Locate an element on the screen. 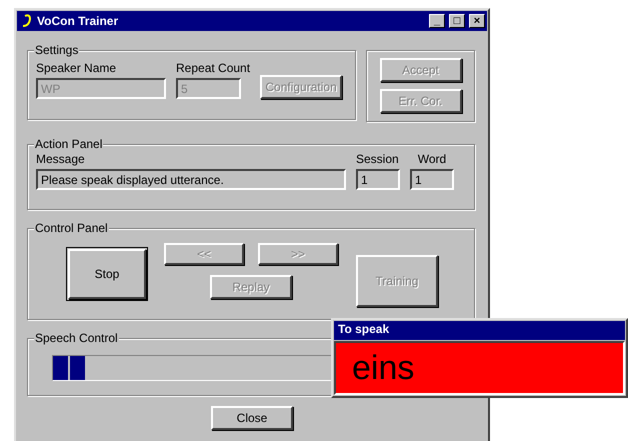 Image resolution: width=628 pixels, height=441 pixels. group-title: Action Panel is located at coordinates (69, 144).